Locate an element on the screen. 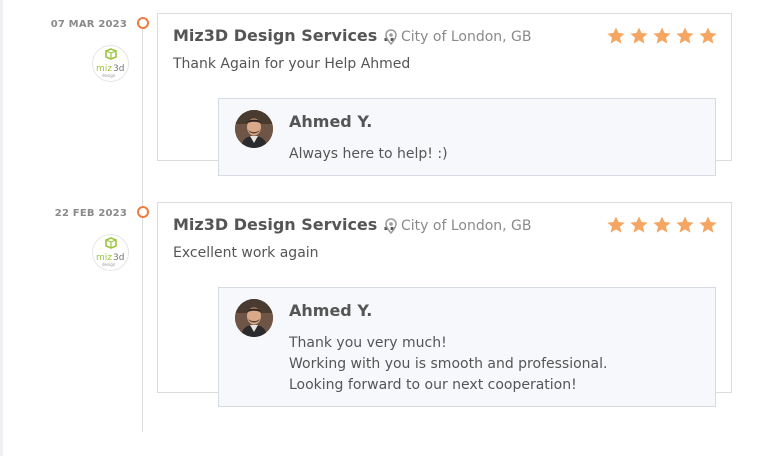  reply-line: Always here to help! :) is located at coordinates (368, 154).